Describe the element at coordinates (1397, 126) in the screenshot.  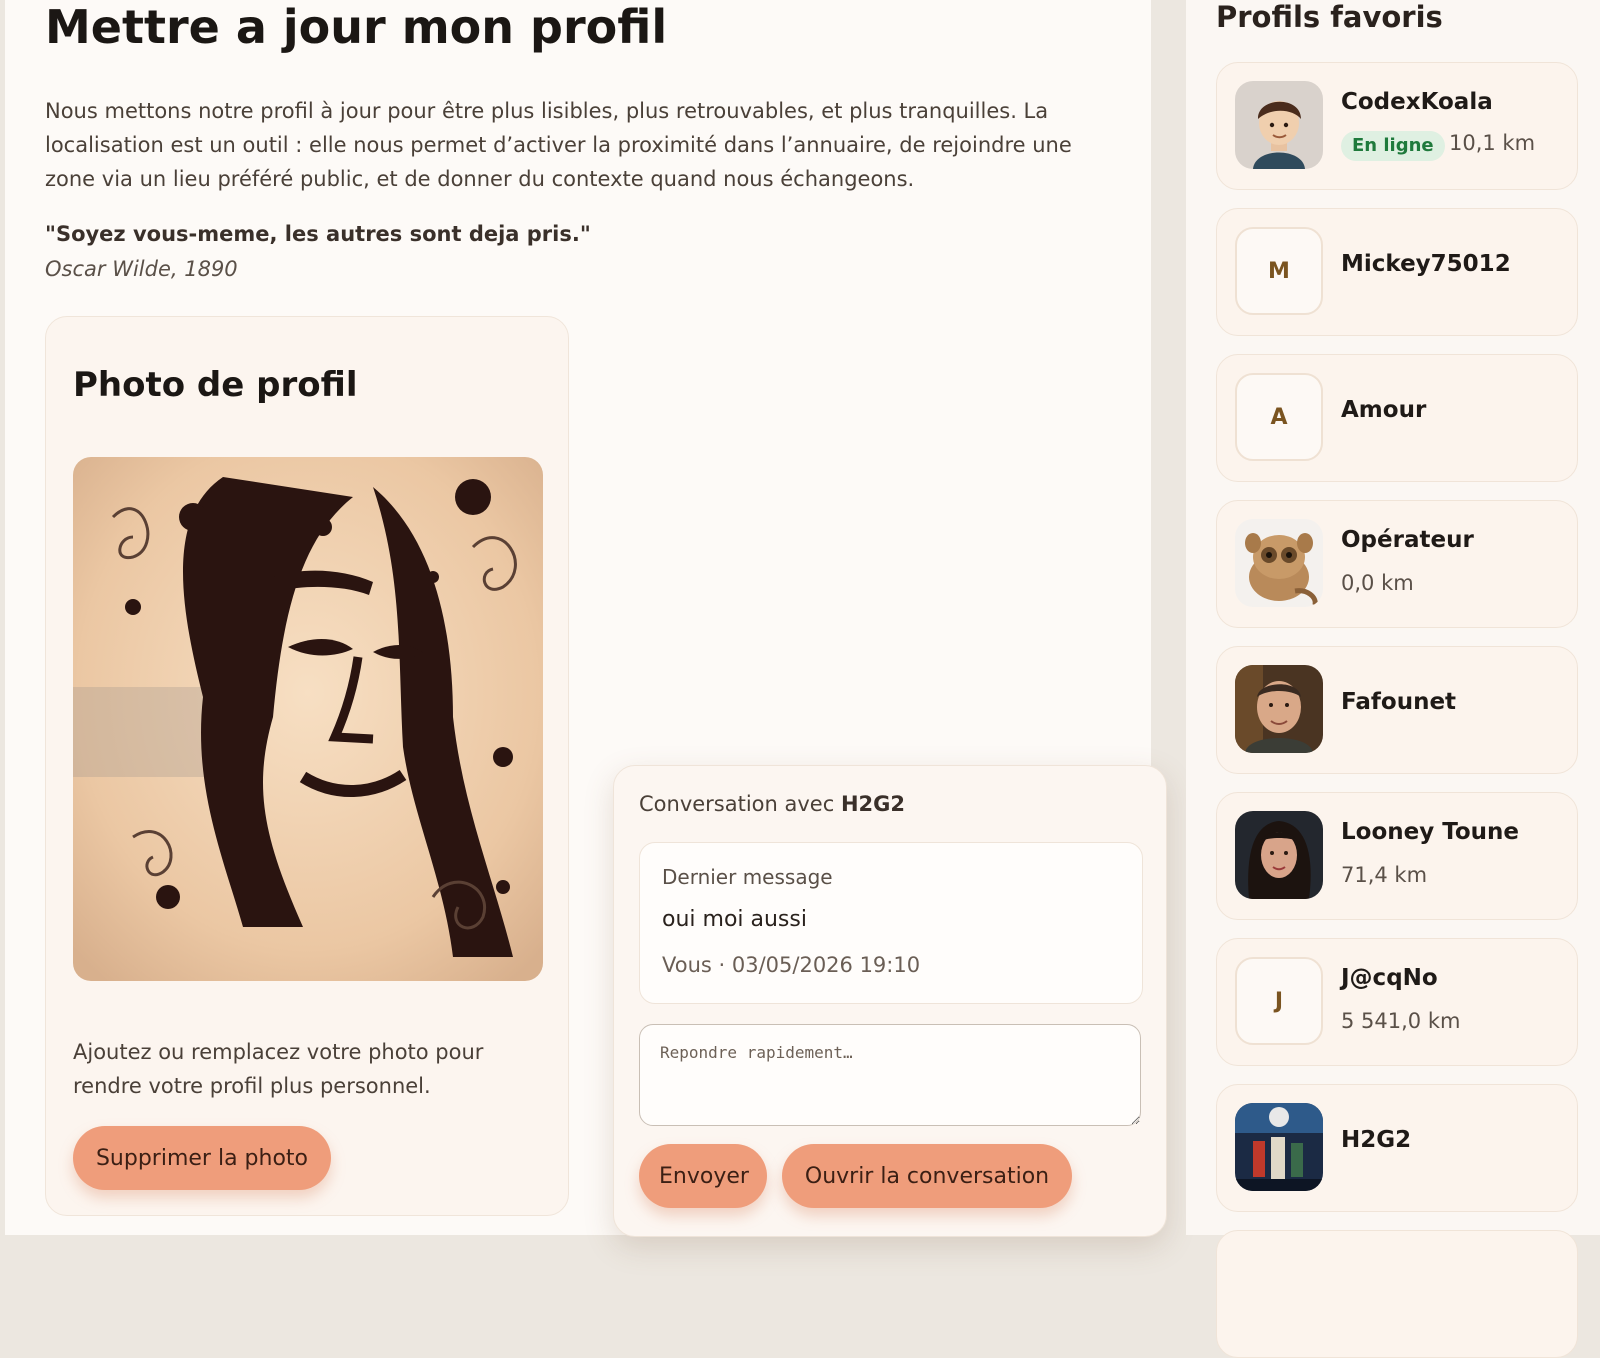
I see `favorite-item: CodexKoala En ligne 10,1 km` at that location.